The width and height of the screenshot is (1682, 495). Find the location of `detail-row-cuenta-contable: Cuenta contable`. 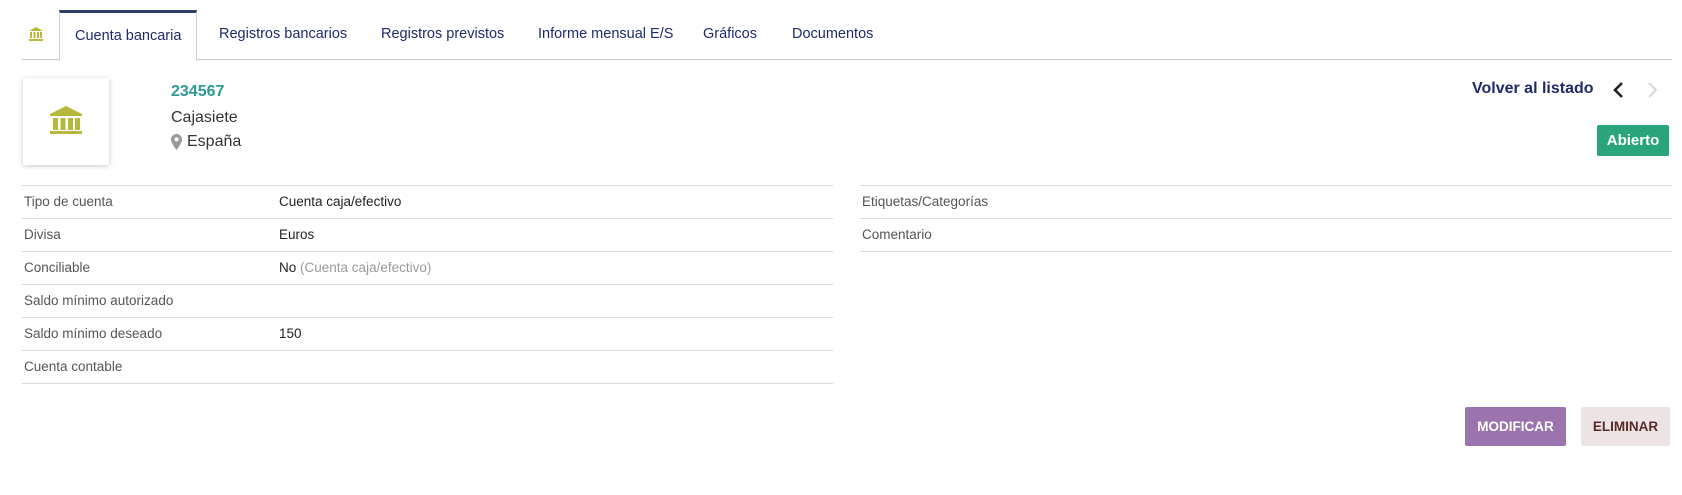

detail-row-cuenta-contable: Cuenta contable is located at coordinates (427, 367).